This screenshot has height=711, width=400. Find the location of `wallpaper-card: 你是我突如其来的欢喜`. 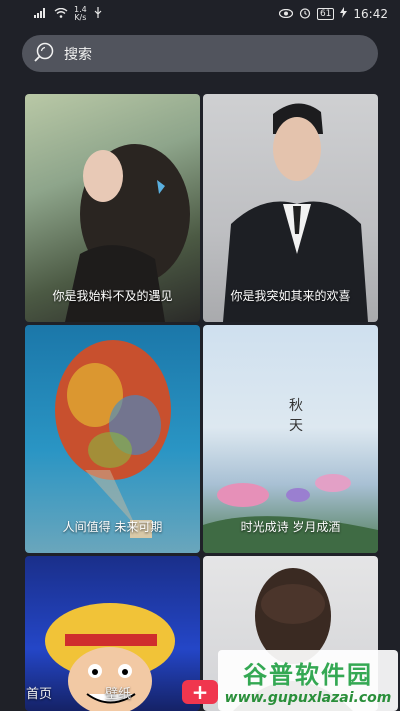

wallpaper-card: 你是我突如其来的欢喜 is located at coordinates (290, 208).